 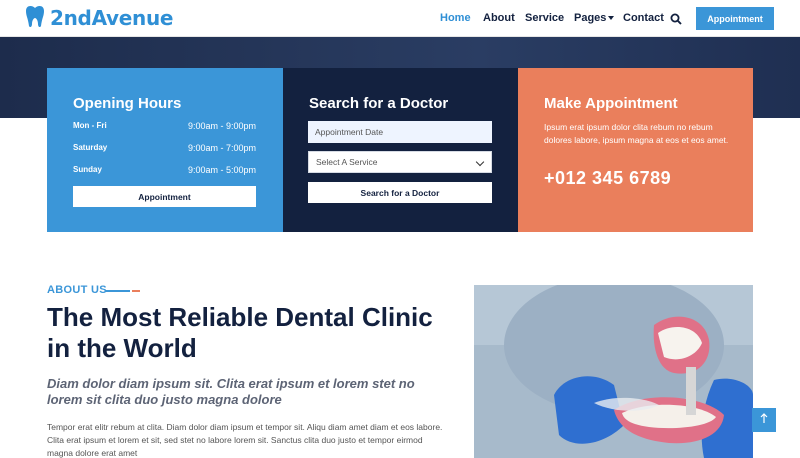 I want to click on hours-time: 9:00am - 5:00pm, so click(x=221, y=170).